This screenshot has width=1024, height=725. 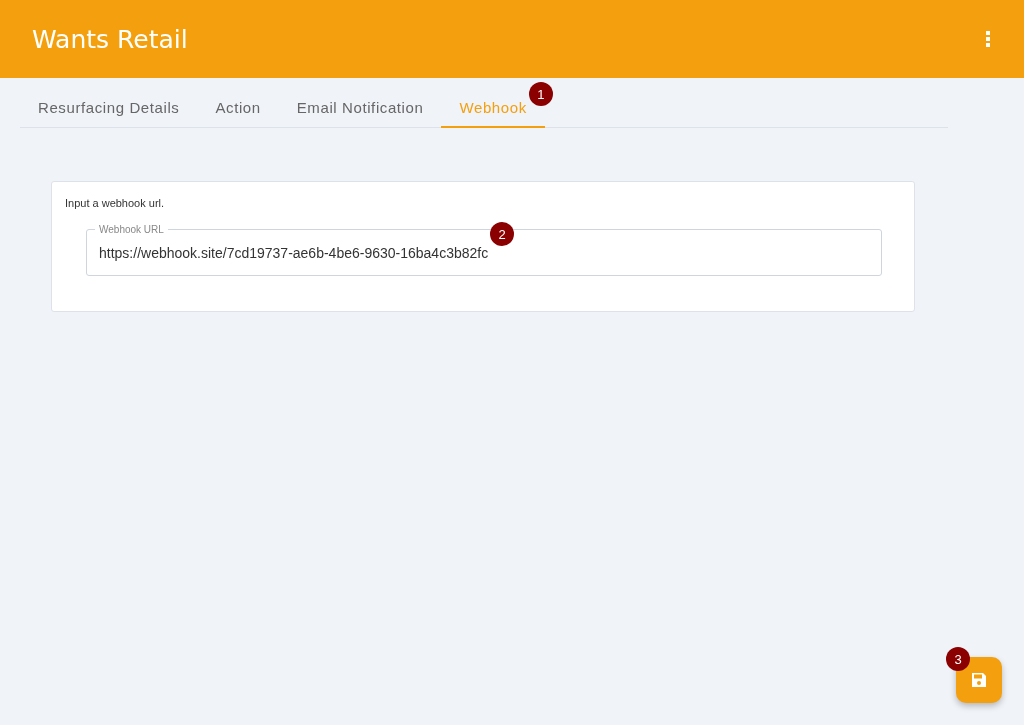 I want to click on save-button, so click(x=979, y=680).